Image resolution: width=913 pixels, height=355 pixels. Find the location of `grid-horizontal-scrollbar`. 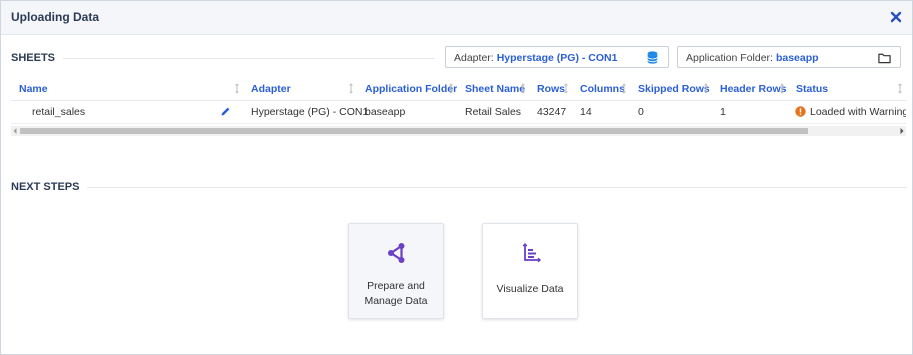

grid-horizontal-scrollbar is located at coordinates (458, 131).